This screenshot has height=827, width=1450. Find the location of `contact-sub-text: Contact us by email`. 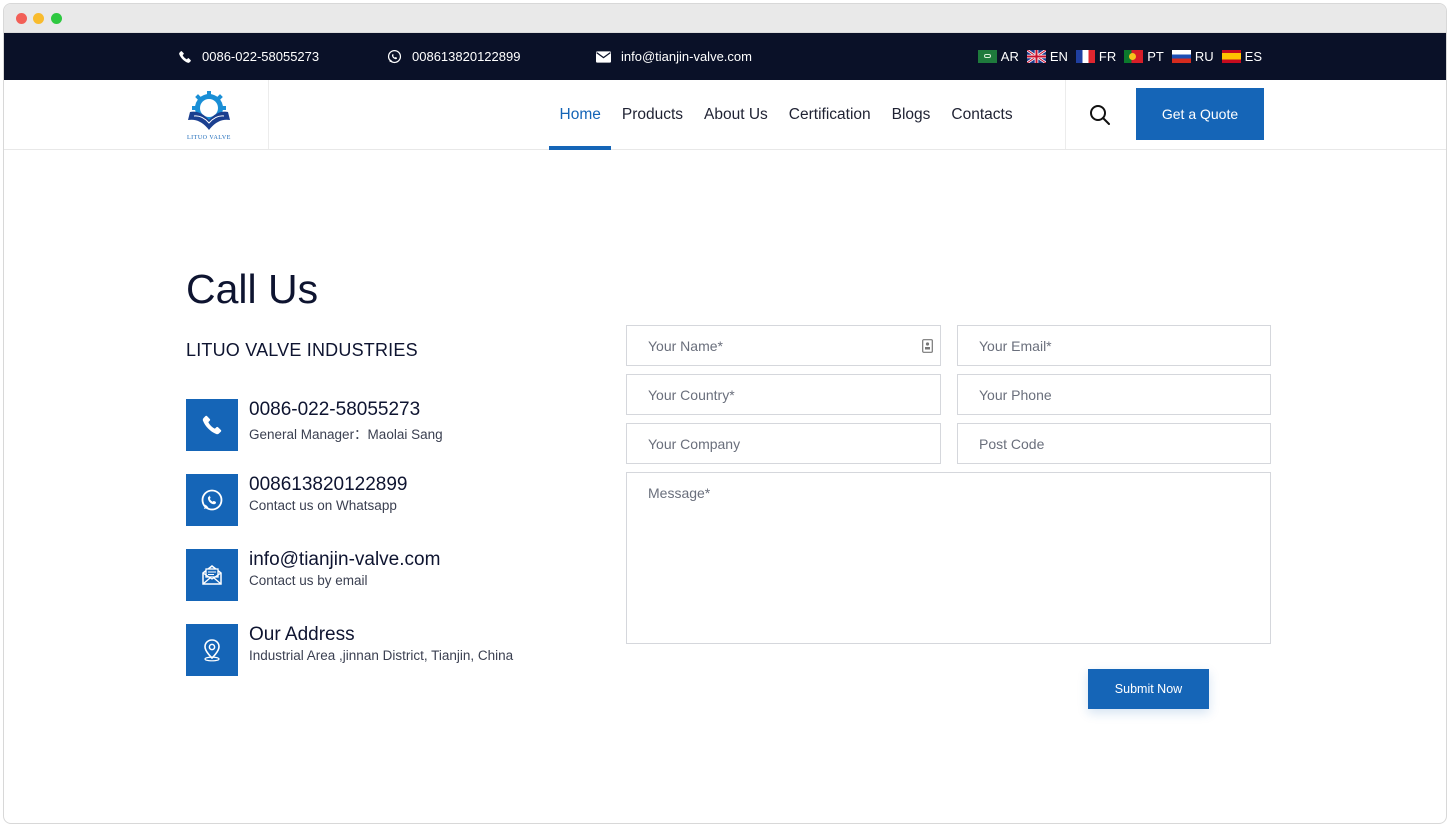

contact-sub-text: Contact us by email is located at coordinates (308, 580).